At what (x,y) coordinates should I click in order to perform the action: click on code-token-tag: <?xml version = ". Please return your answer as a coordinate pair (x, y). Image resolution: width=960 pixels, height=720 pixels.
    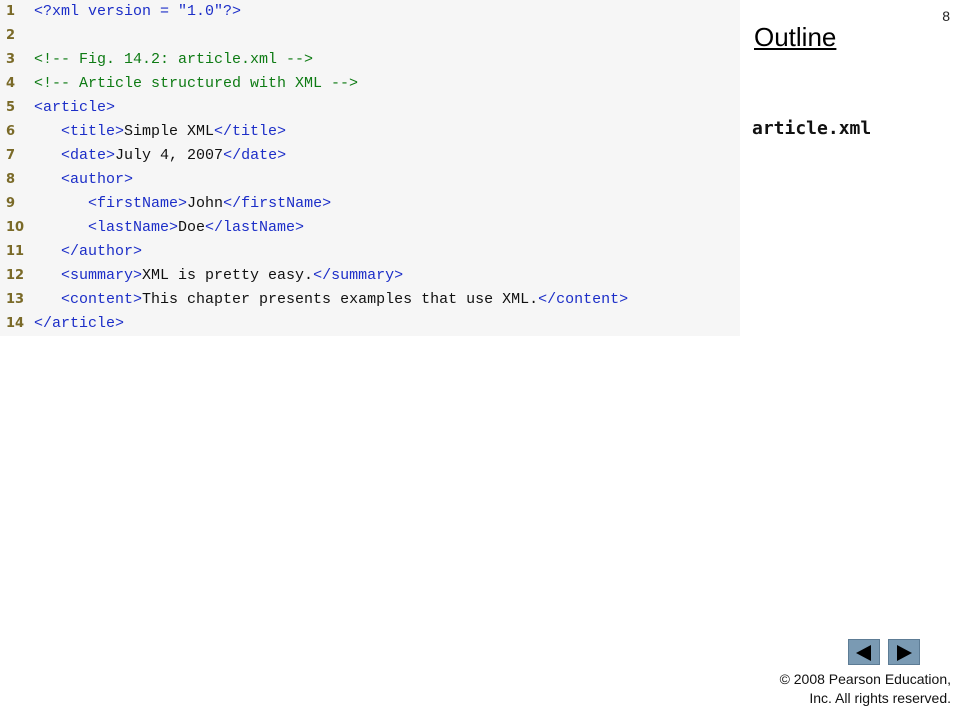
    Looking at the image, I should click on (111, 11).